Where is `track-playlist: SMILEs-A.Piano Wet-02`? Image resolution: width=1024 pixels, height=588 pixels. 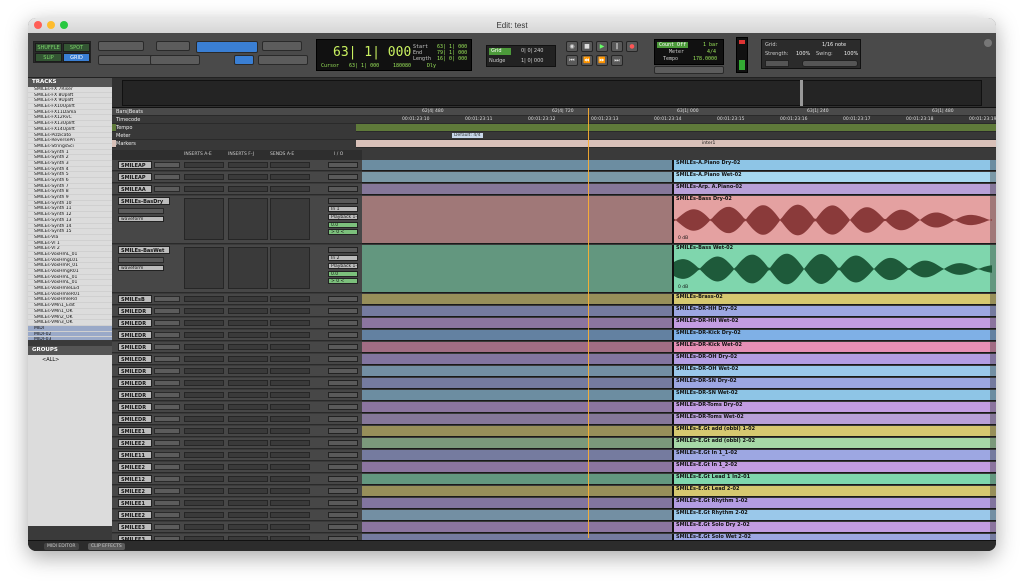 track-playlist: SMILEs-A.Piano Wet-02 is located at coordinates (679, 177).